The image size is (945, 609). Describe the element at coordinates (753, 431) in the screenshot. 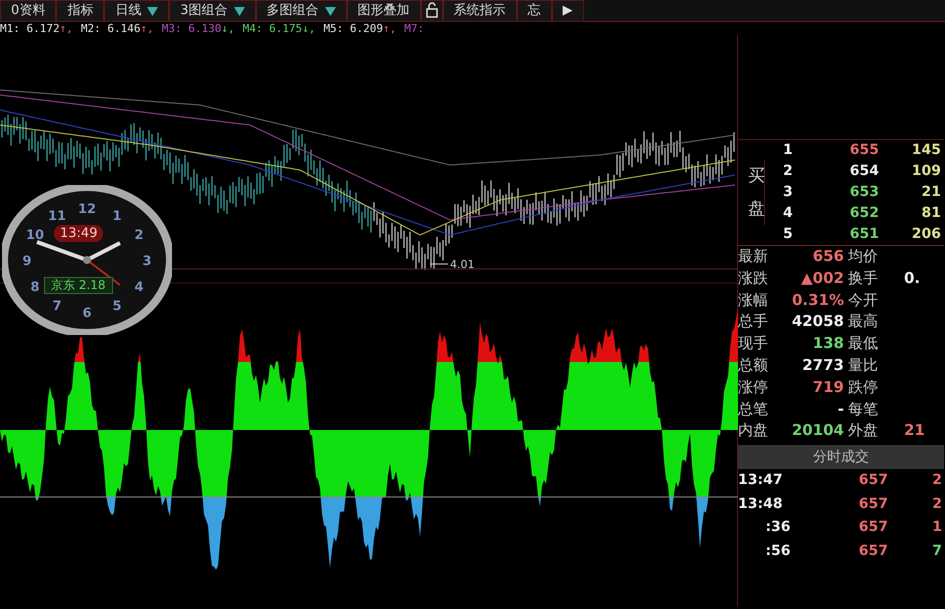

I see `stat-label: 内盘` at that location.